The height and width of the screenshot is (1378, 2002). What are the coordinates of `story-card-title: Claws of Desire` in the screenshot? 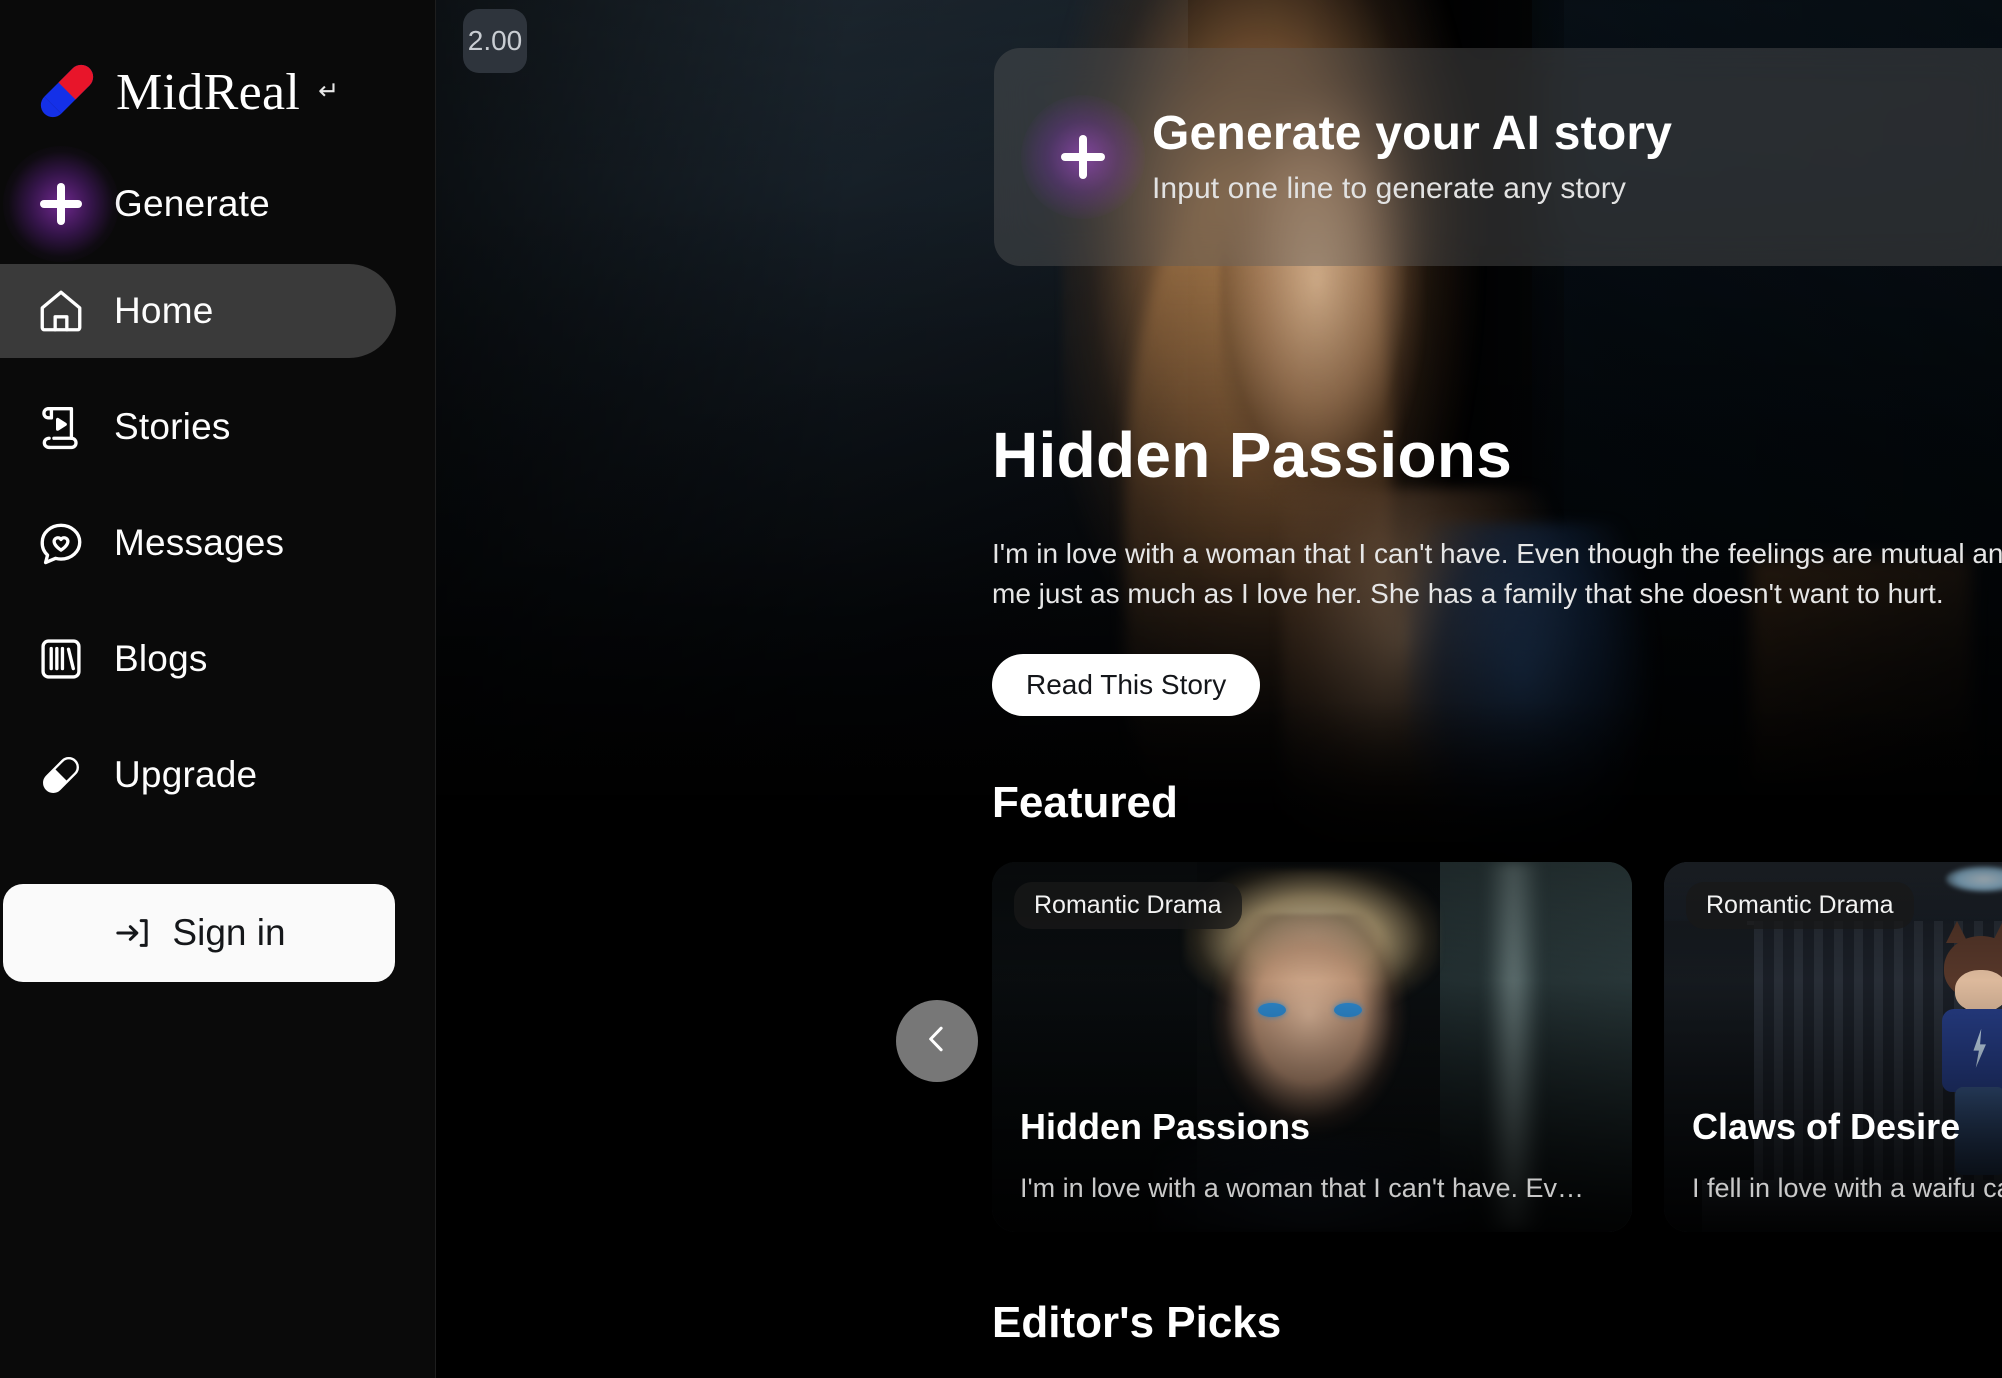 It's located at (1826, 1126).